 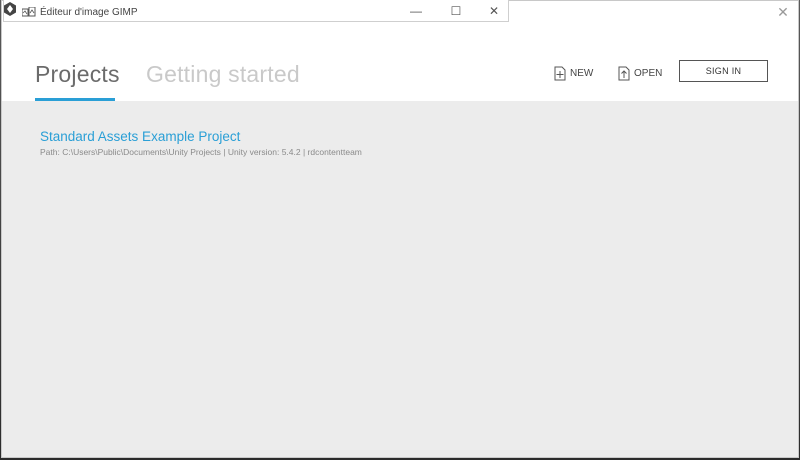 What do you see at coordinates (201, 136) in the screenshot?
I see `project-title: Standard Assets Example Project` at bounding box center [201, 136].